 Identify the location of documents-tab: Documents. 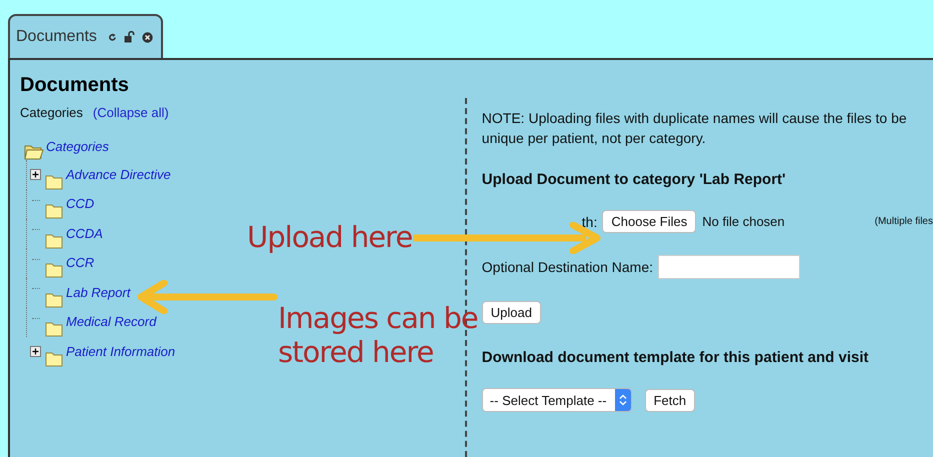
(85, 36).